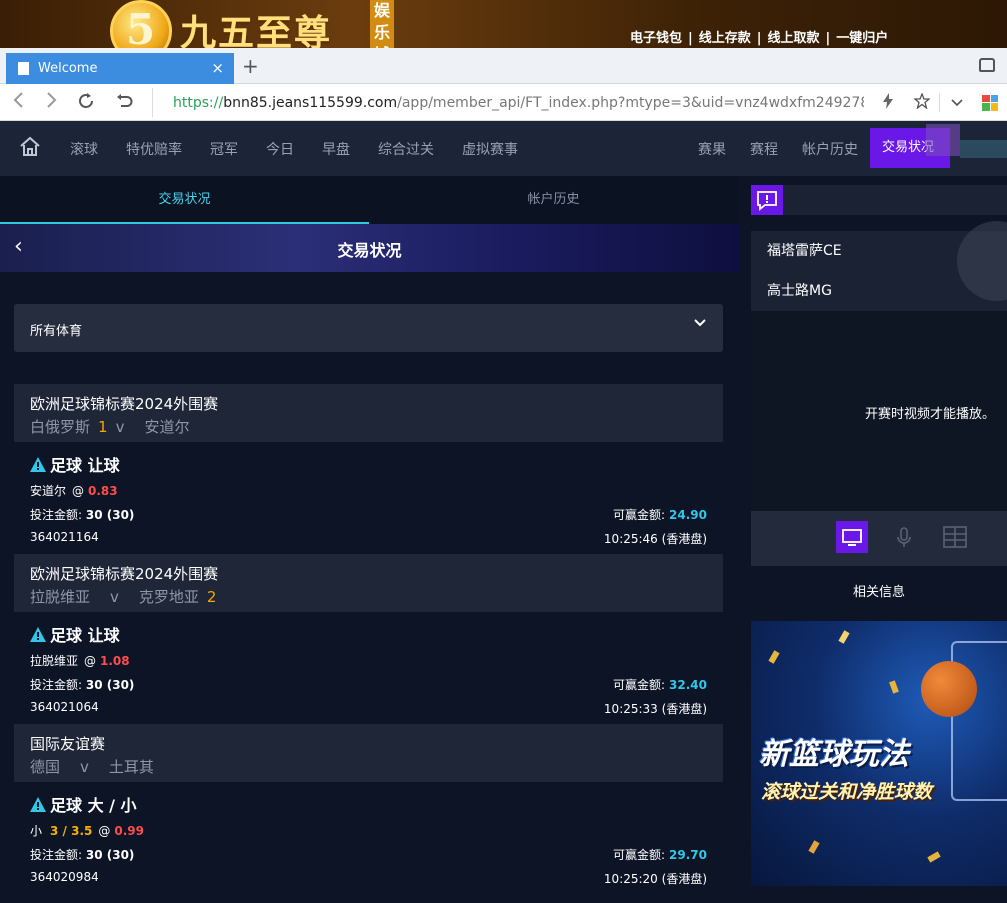 The height and width of the screenshot is (903, 1007). I want to click on message-bar, so click(895, 200).